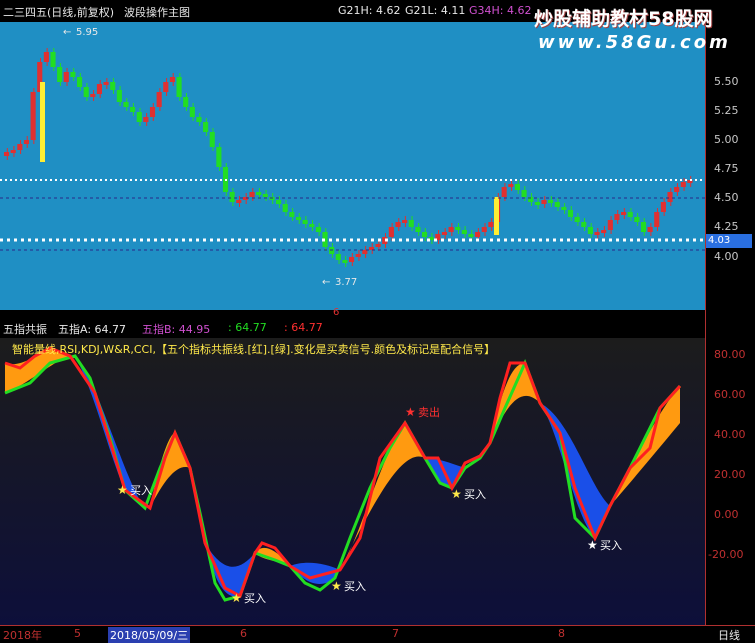  I want to click on indicator-a: 五指A: 64.77, so click(92, 329).